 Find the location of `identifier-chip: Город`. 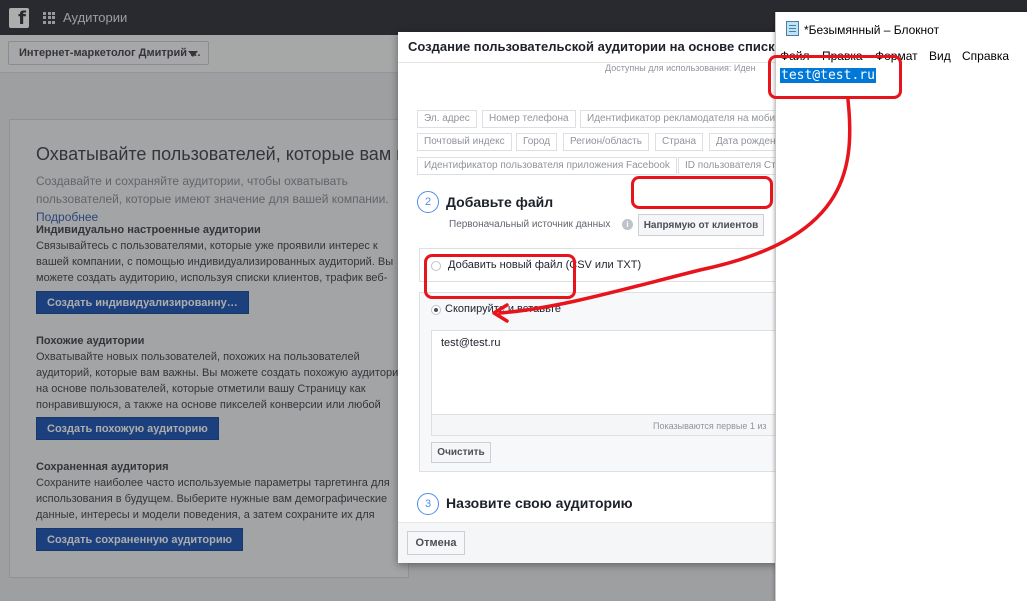

identifier-chip: Город is located at coordinates (537, 142).